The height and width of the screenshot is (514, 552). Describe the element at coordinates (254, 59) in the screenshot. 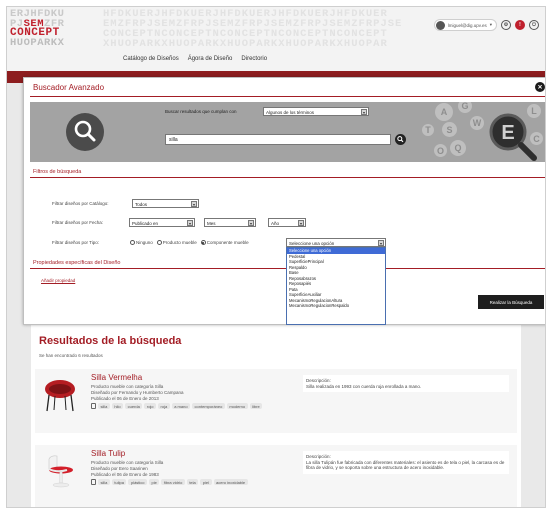

I see `nav-directory: Directorio` at that location.